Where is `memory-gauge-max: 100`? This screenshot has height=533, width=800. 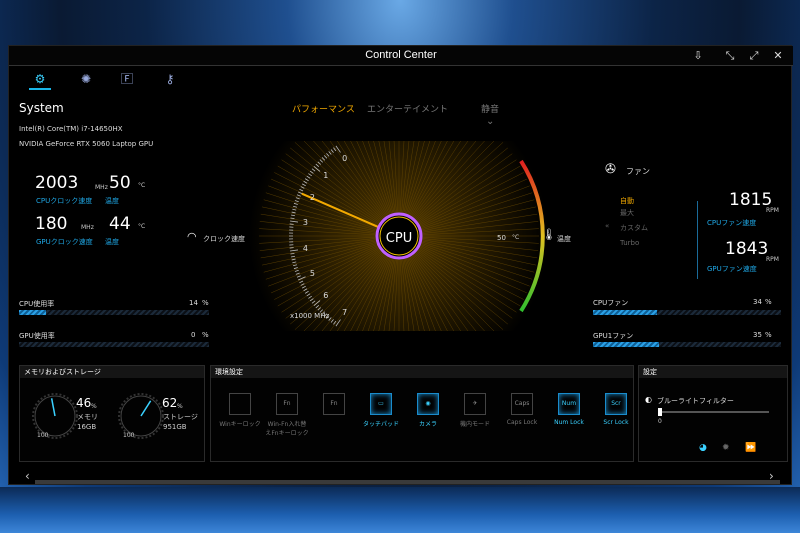
memory-gauge-max: 100 is located at coordinates (43, 435).